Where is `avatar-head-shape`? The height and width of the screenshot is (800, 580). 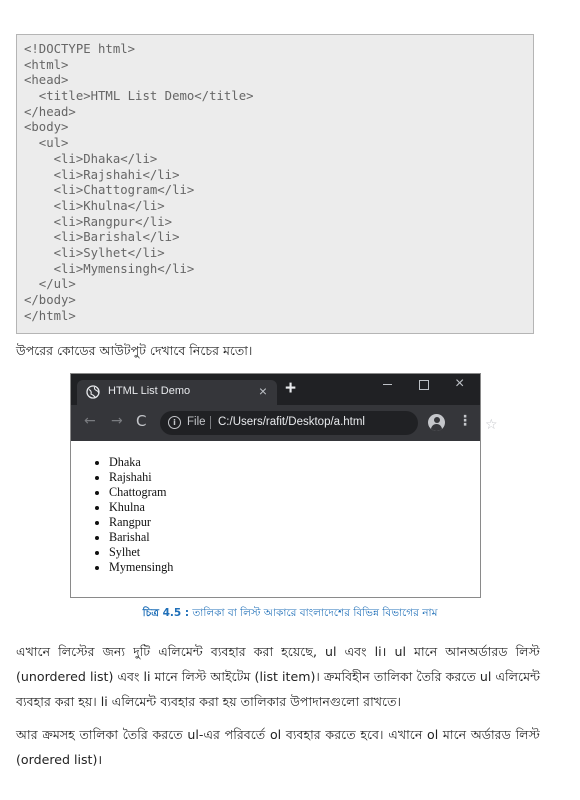 avatar-head-shape is located at coordinates (436, 420).